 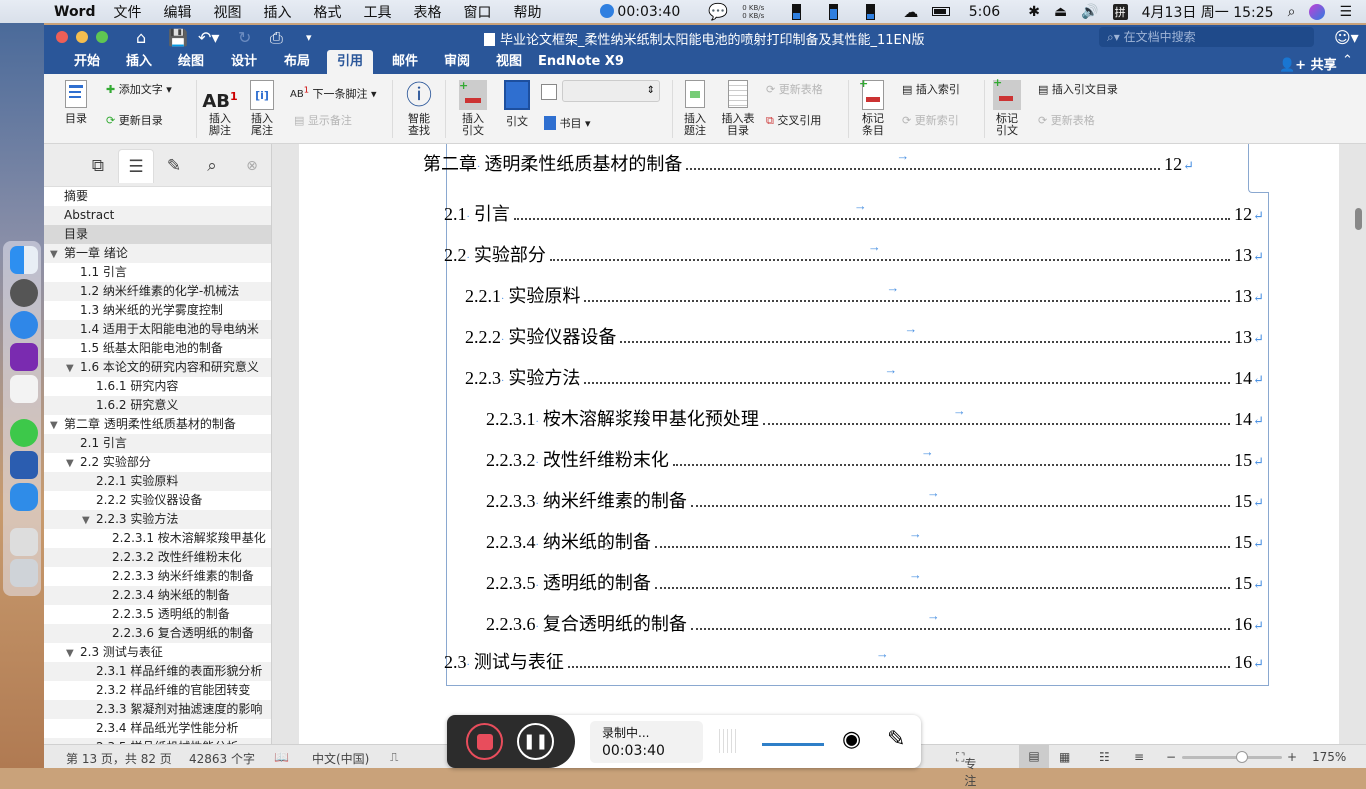 What do you see at coordinates (157, 633) in the screenshot?
I see `outline-item: 2.2.3.6 复合透明纸的制备` at bounding box center [157, 633].